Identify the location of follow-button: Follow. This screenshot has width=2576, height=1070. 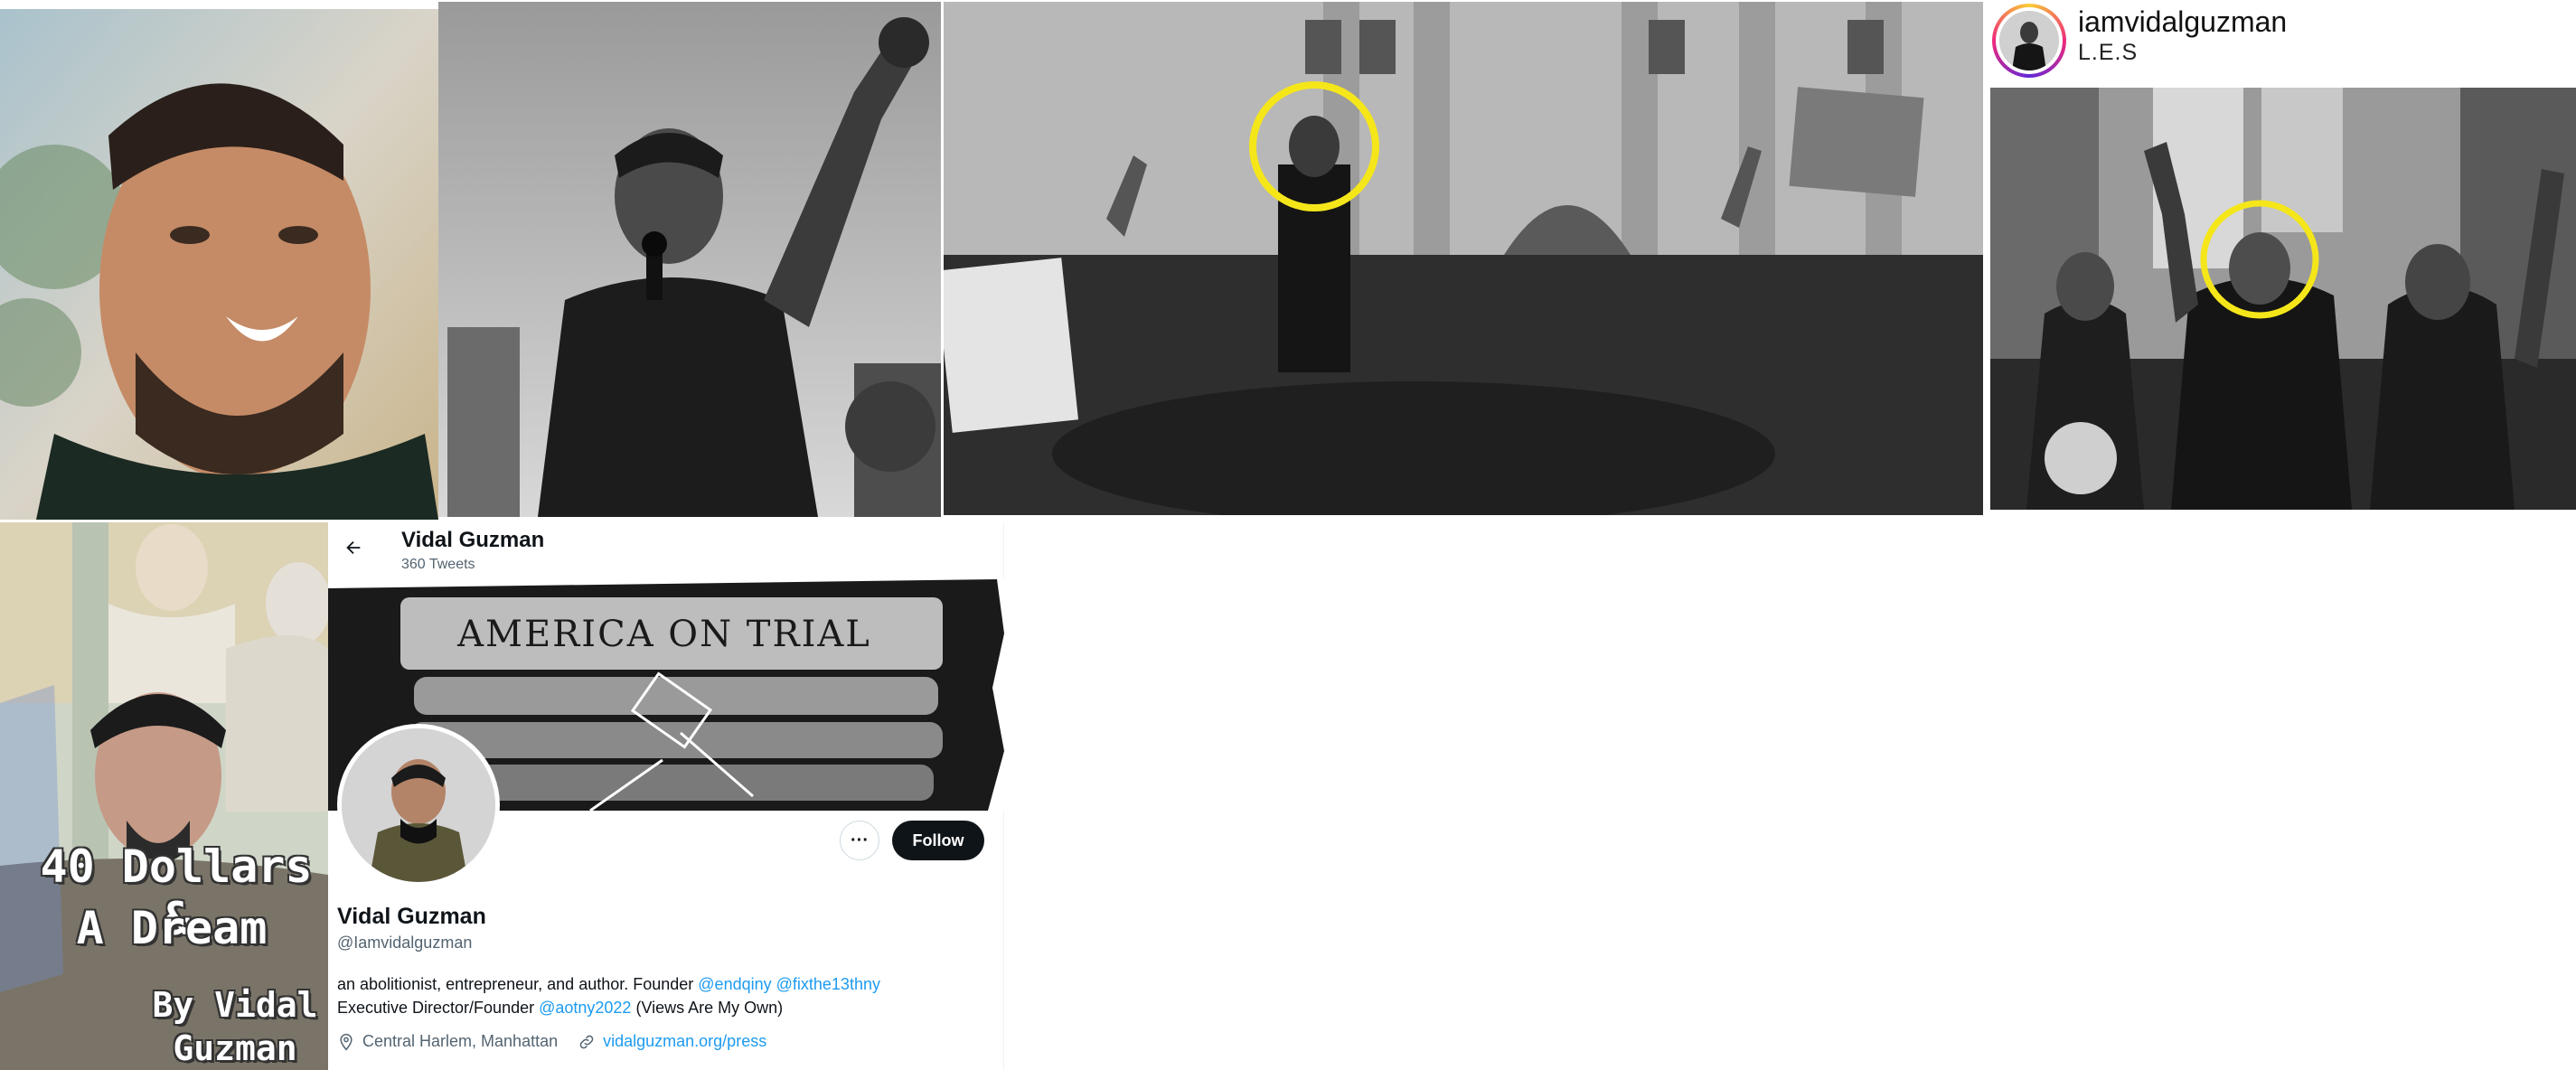
(938, 840).